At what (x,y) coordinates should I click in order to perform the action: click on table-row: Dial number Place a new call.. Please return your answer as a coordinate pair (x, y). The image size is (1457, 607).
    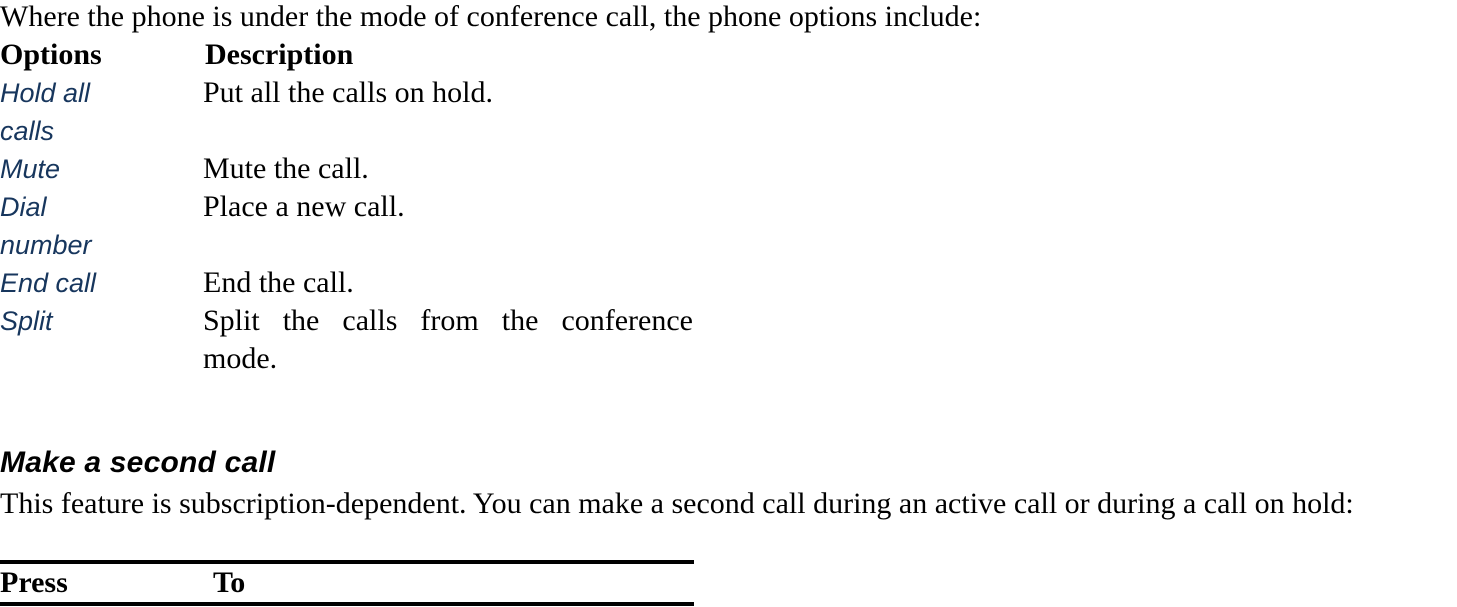
    Looking at the image, I should click on (350, 226).